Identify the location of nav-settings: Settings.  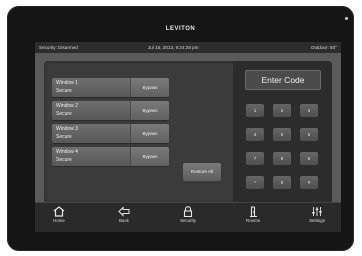
(317, 219).